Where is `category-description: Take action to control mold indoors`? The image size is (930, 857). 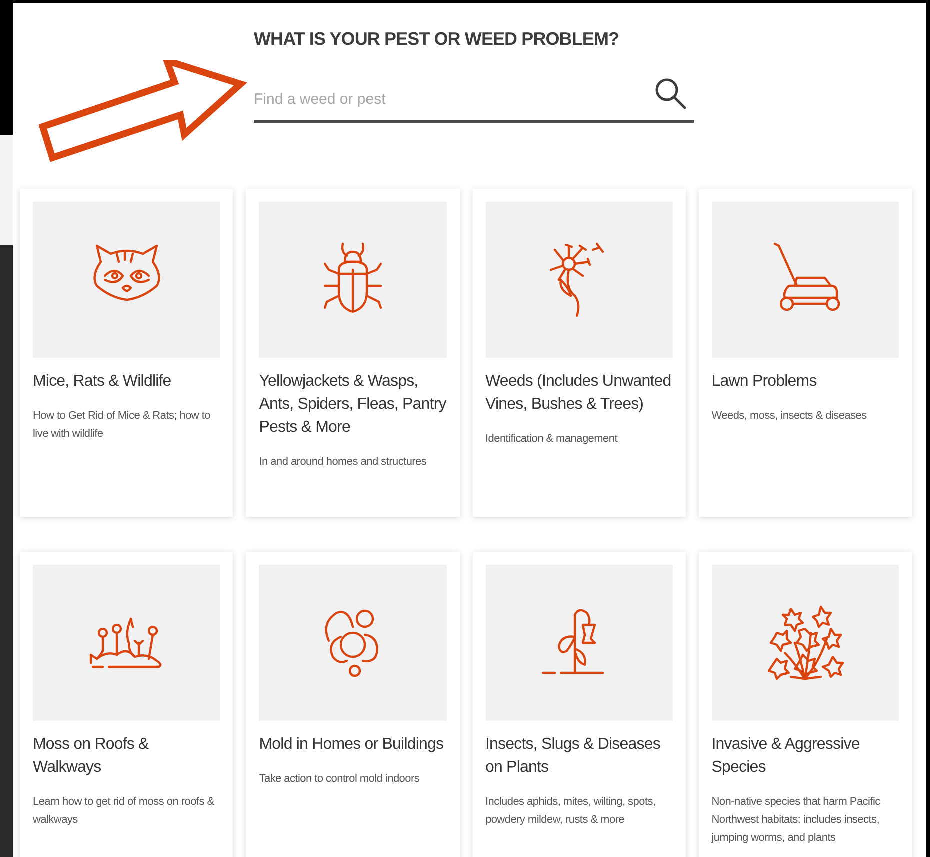 category-description: Take action to control mold indoors is located at coordinates (340, 779).